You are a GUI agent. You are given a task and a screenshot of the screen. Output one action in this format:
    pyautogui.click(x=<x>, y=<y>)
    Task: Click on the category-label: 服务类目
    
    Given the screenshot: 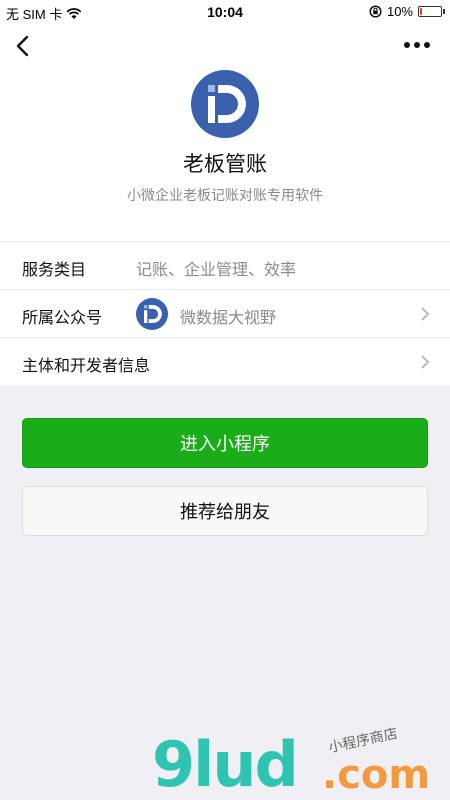 What is the action you would take?
    pyautogui.click(x=54, y=270)
    